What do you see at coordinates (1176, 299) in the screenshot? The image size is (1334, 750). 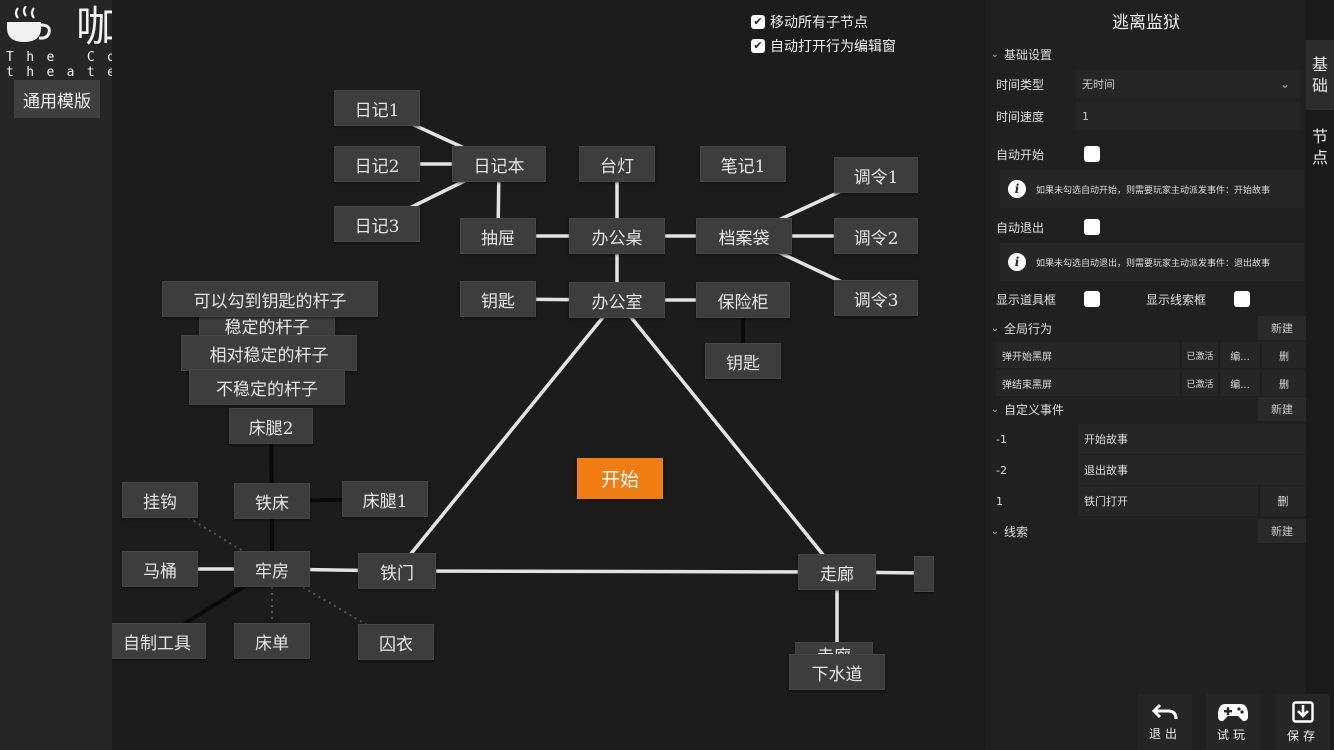 I see `show-clues-label: 显示线索框` at bounding box center [1176, 299].